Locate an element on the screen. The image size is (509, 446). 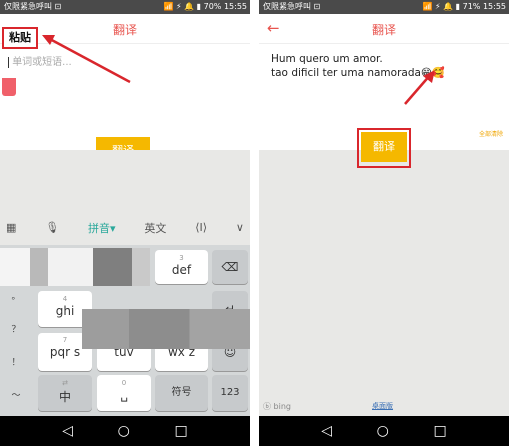
chinese-switch-key: ⇄ 中 is located at coordinates (65, 393).